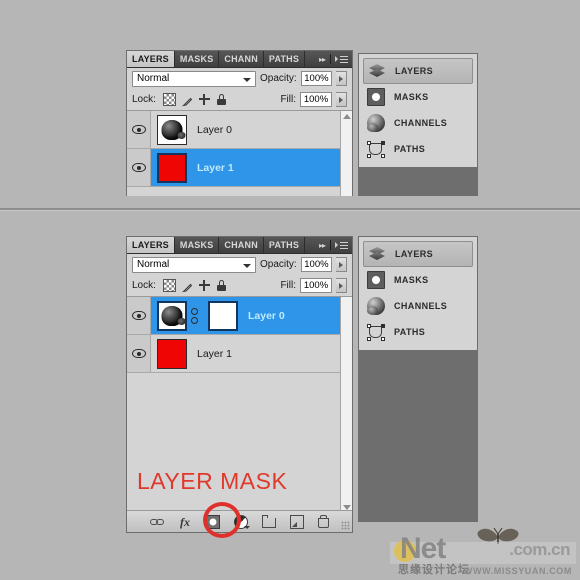 Image resolution: width=580 pixels, height=580 pixels. Describe the element at coordinates (341, 78) in the screenshot. I see `opacity-stepper-top` at that location.